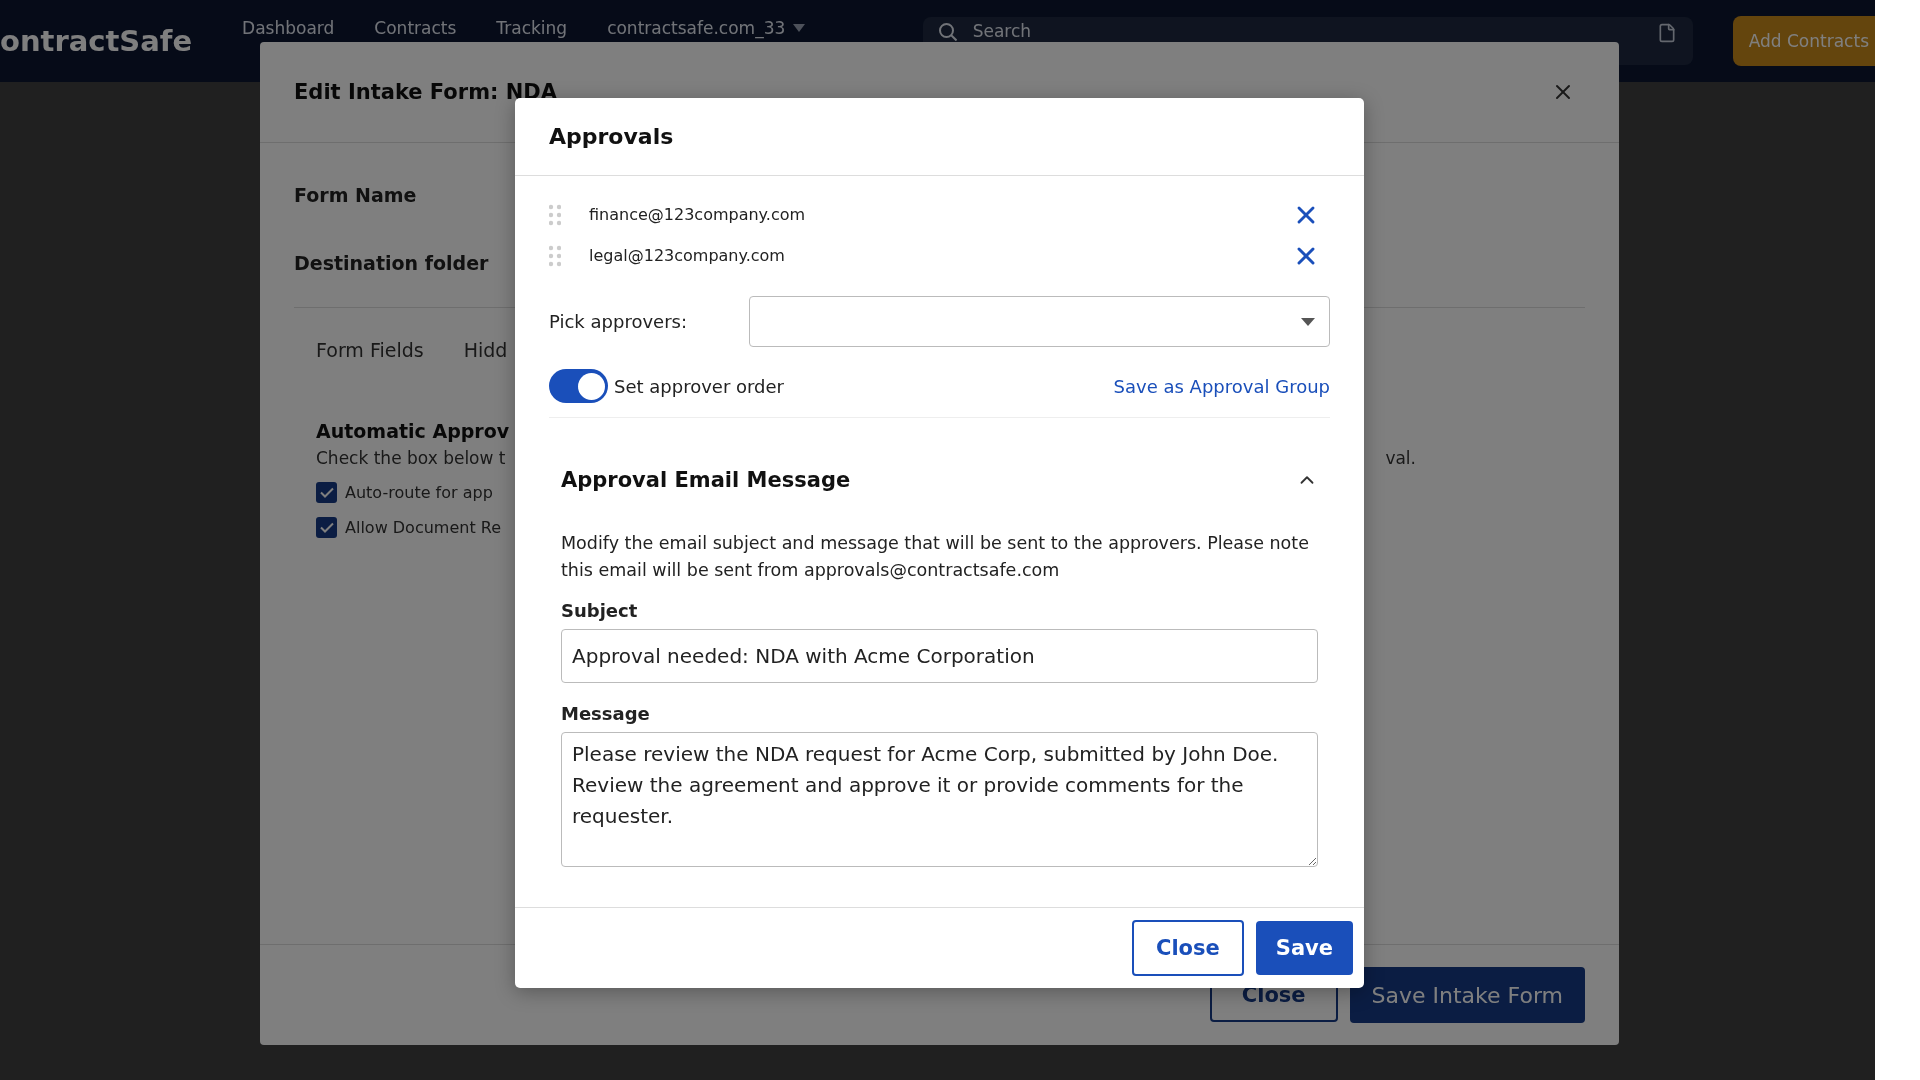  Describe the element at coordinates (687, 255) in the screenshot. I see `approver-email: legal@123company.com` at that location.